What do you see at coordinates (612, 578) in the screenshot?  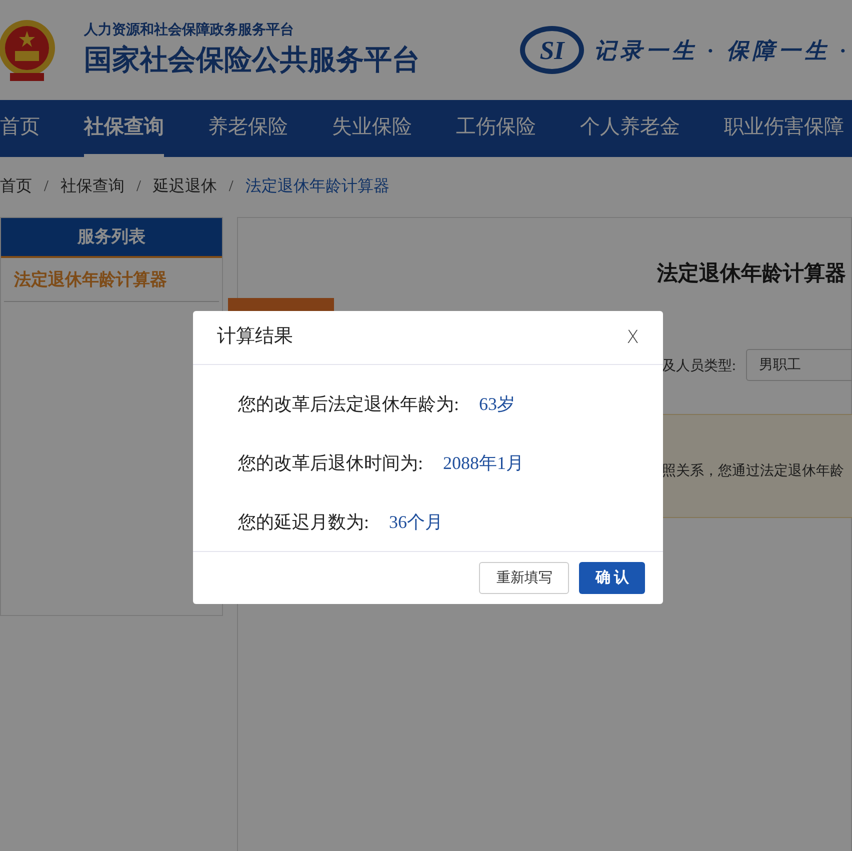 I see `confirm-button: 确 认` at bounding box center [612, 578].